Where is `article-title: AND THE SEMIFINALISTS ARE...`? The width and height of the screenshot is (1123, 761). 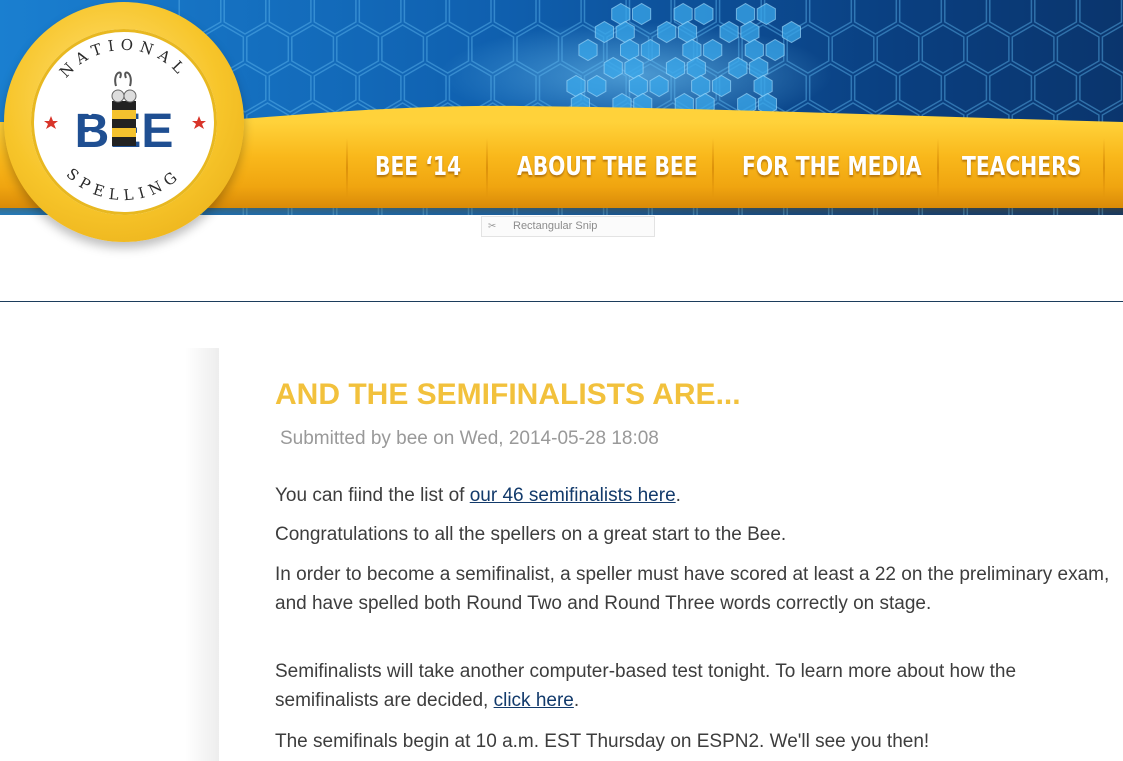 article-title: AND THE SEMIFINALISTS ARE... is located at coordinates (508, 394).